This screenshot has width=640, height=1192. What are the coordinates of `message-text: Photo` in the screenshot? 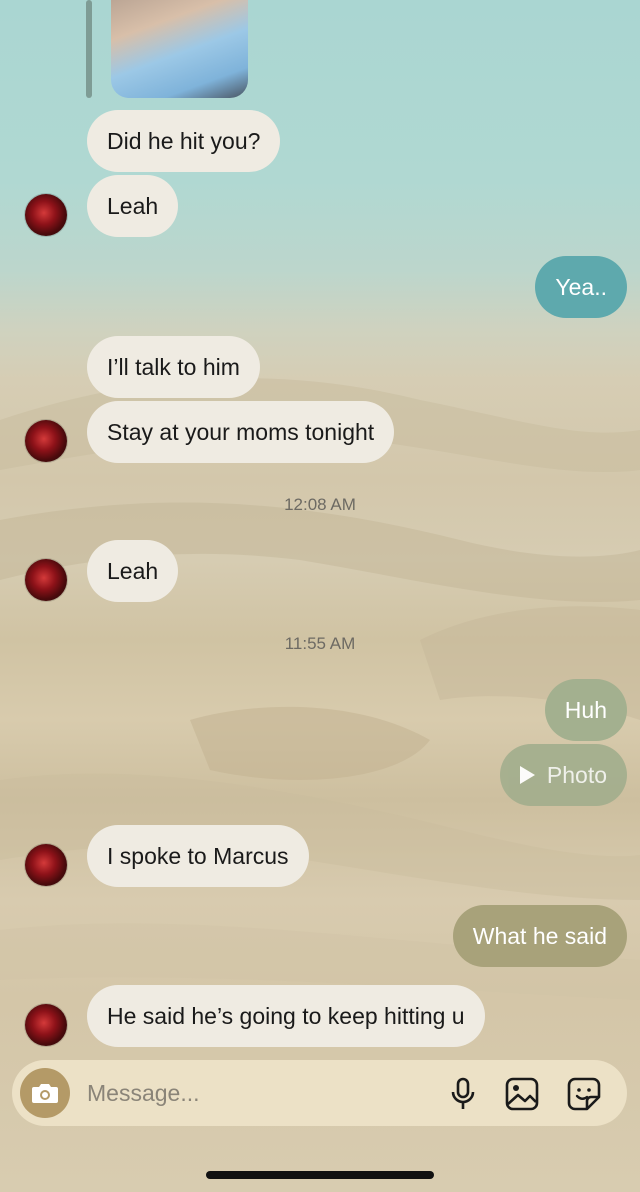 It's located at (576, 774).